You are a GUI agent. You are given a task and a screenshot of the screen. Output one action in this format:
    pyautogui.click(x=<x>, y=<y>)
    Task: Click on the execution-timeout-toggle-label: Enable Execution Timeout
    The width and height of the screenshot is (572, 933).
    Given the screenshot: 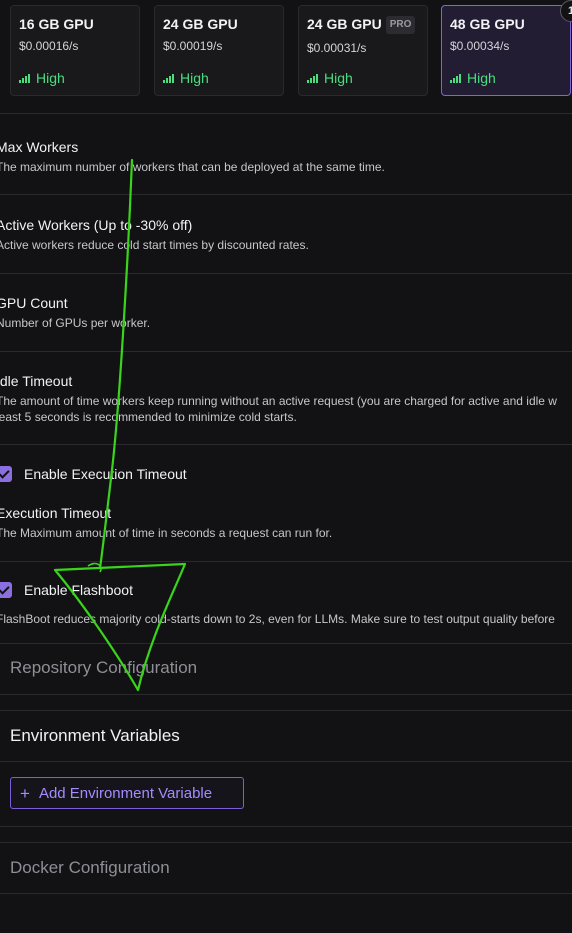 What is the action you would take?
    pyautogui.click(x=105, y=474)
    